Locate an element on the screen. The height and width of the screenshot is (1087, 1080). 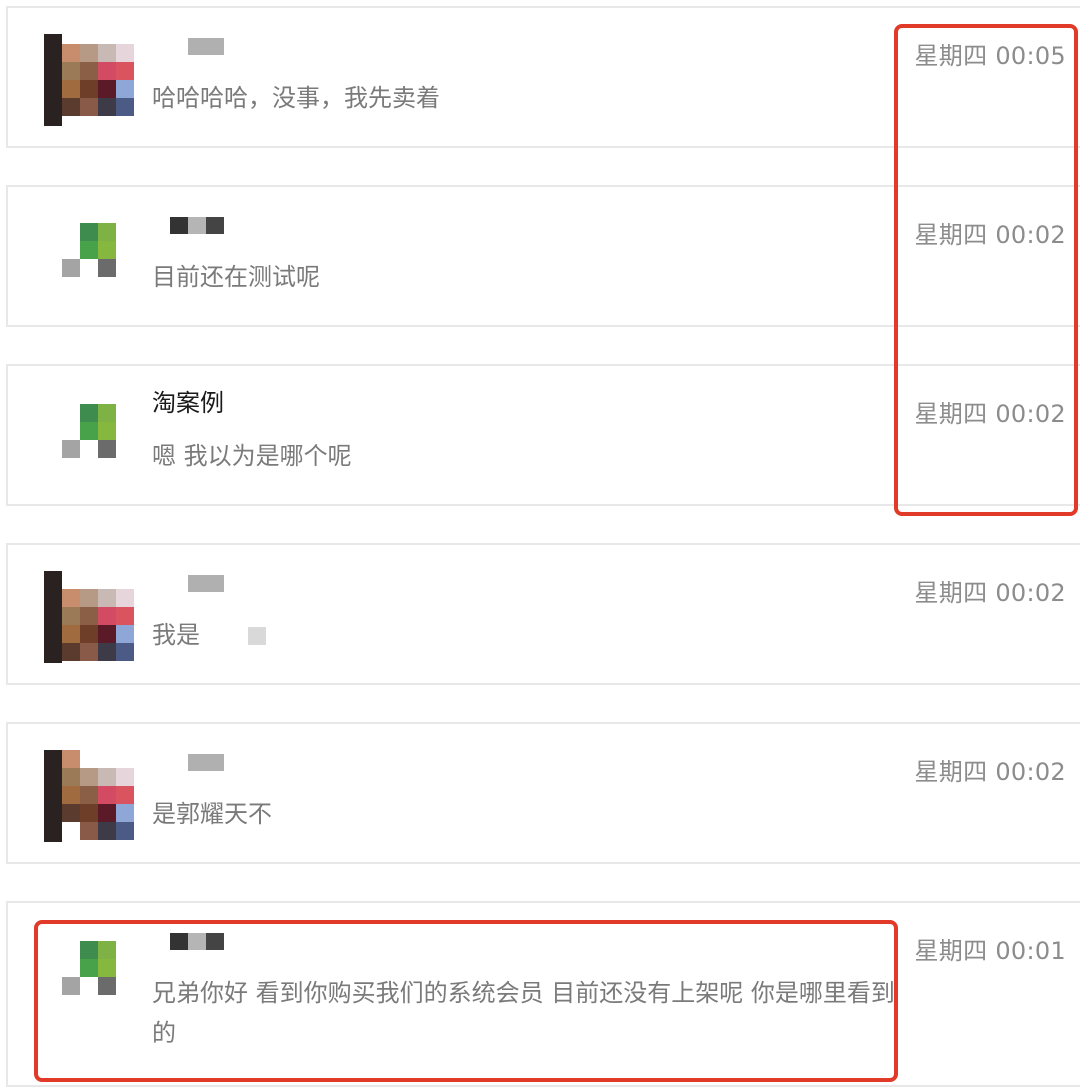
chat-time: 星期四 00:01 is located at coordinates (990, 951).